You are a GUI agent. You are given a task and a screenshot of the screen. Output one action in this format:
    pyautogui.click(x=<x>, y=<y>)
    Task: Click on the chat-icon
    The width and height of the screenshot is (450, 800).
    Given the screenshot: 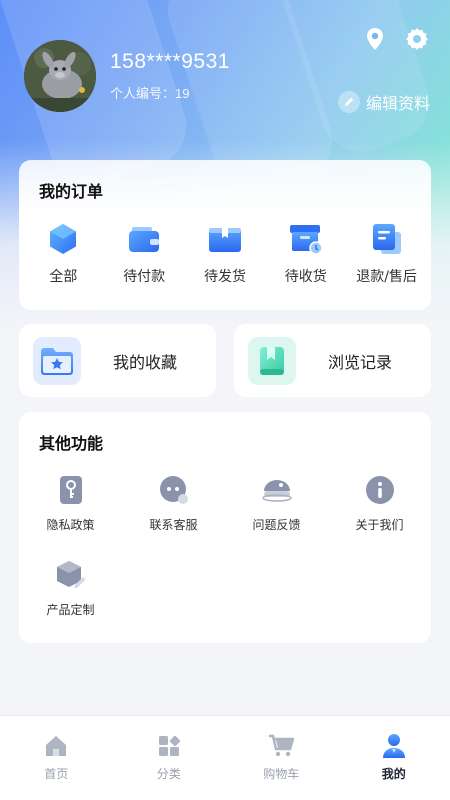 What is the action you would take?
    pyautogui.click(x=174, y=490)
    